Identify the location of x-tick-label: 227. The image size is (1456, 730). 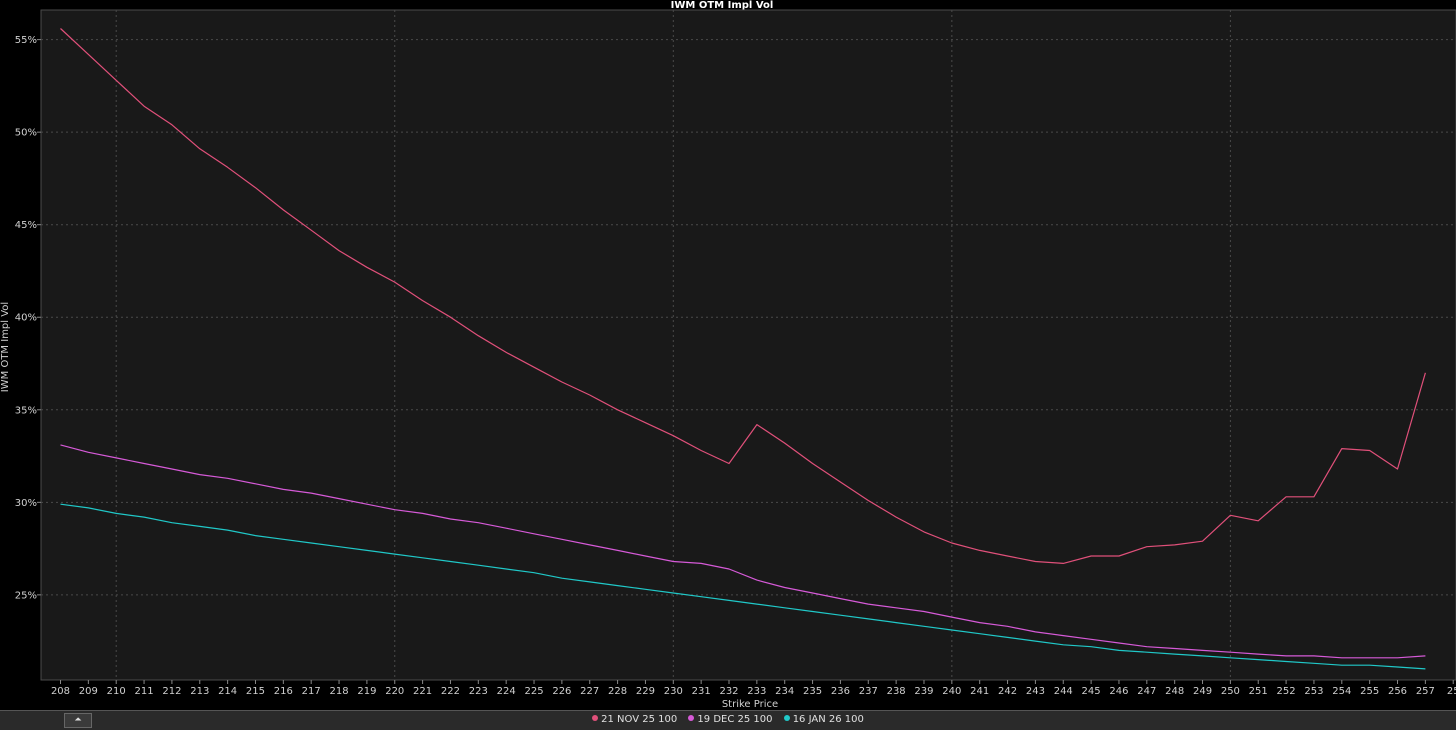
(589, 691).